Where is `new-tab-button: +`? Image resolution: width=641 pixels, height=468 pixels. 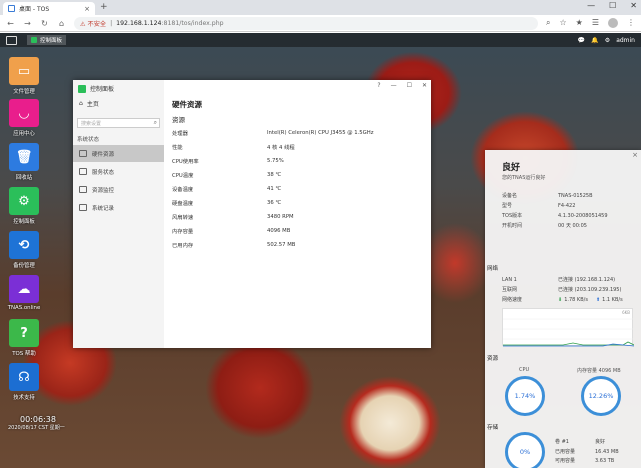 new-tab-button: + is located at coordinates (104, 7).